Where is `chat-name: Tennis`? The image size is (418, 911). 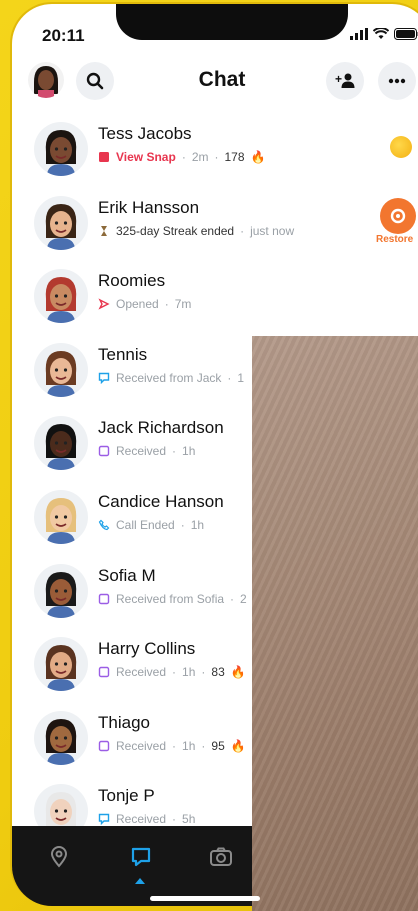 chat-name: Tennis is located at coordinates (123, 354).